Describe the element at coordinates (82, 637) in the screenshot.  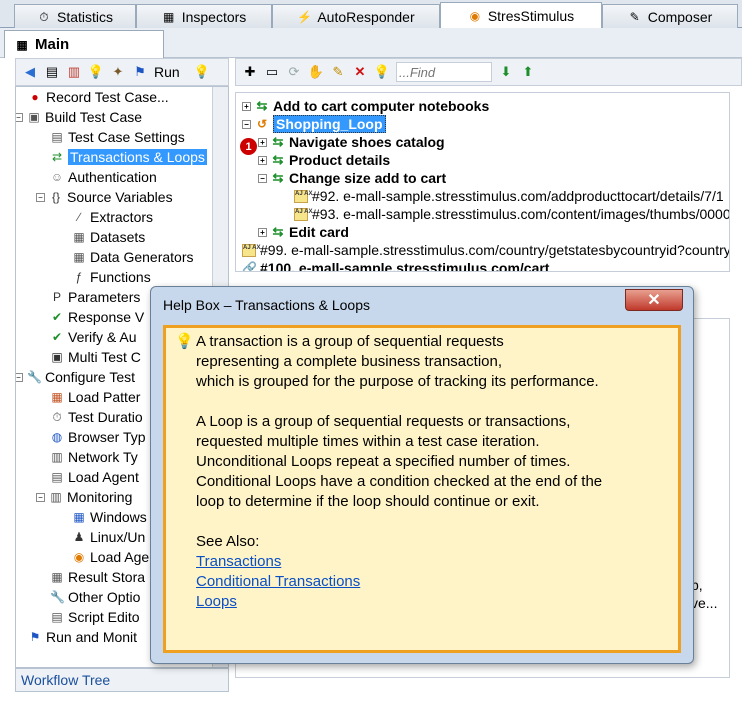
I see `tree-item: ⚑ Run and Monit` at that location.